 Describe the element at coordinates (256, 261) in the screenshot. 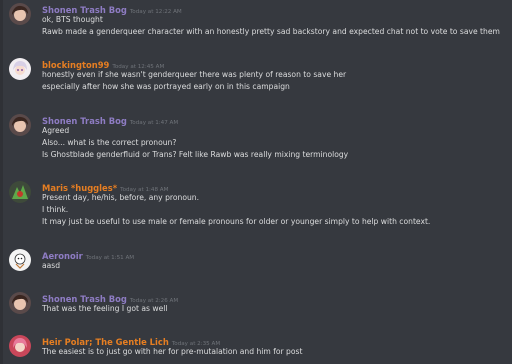

I see `message: Aeronoir Today at 1:51 AM aasd` at that location.